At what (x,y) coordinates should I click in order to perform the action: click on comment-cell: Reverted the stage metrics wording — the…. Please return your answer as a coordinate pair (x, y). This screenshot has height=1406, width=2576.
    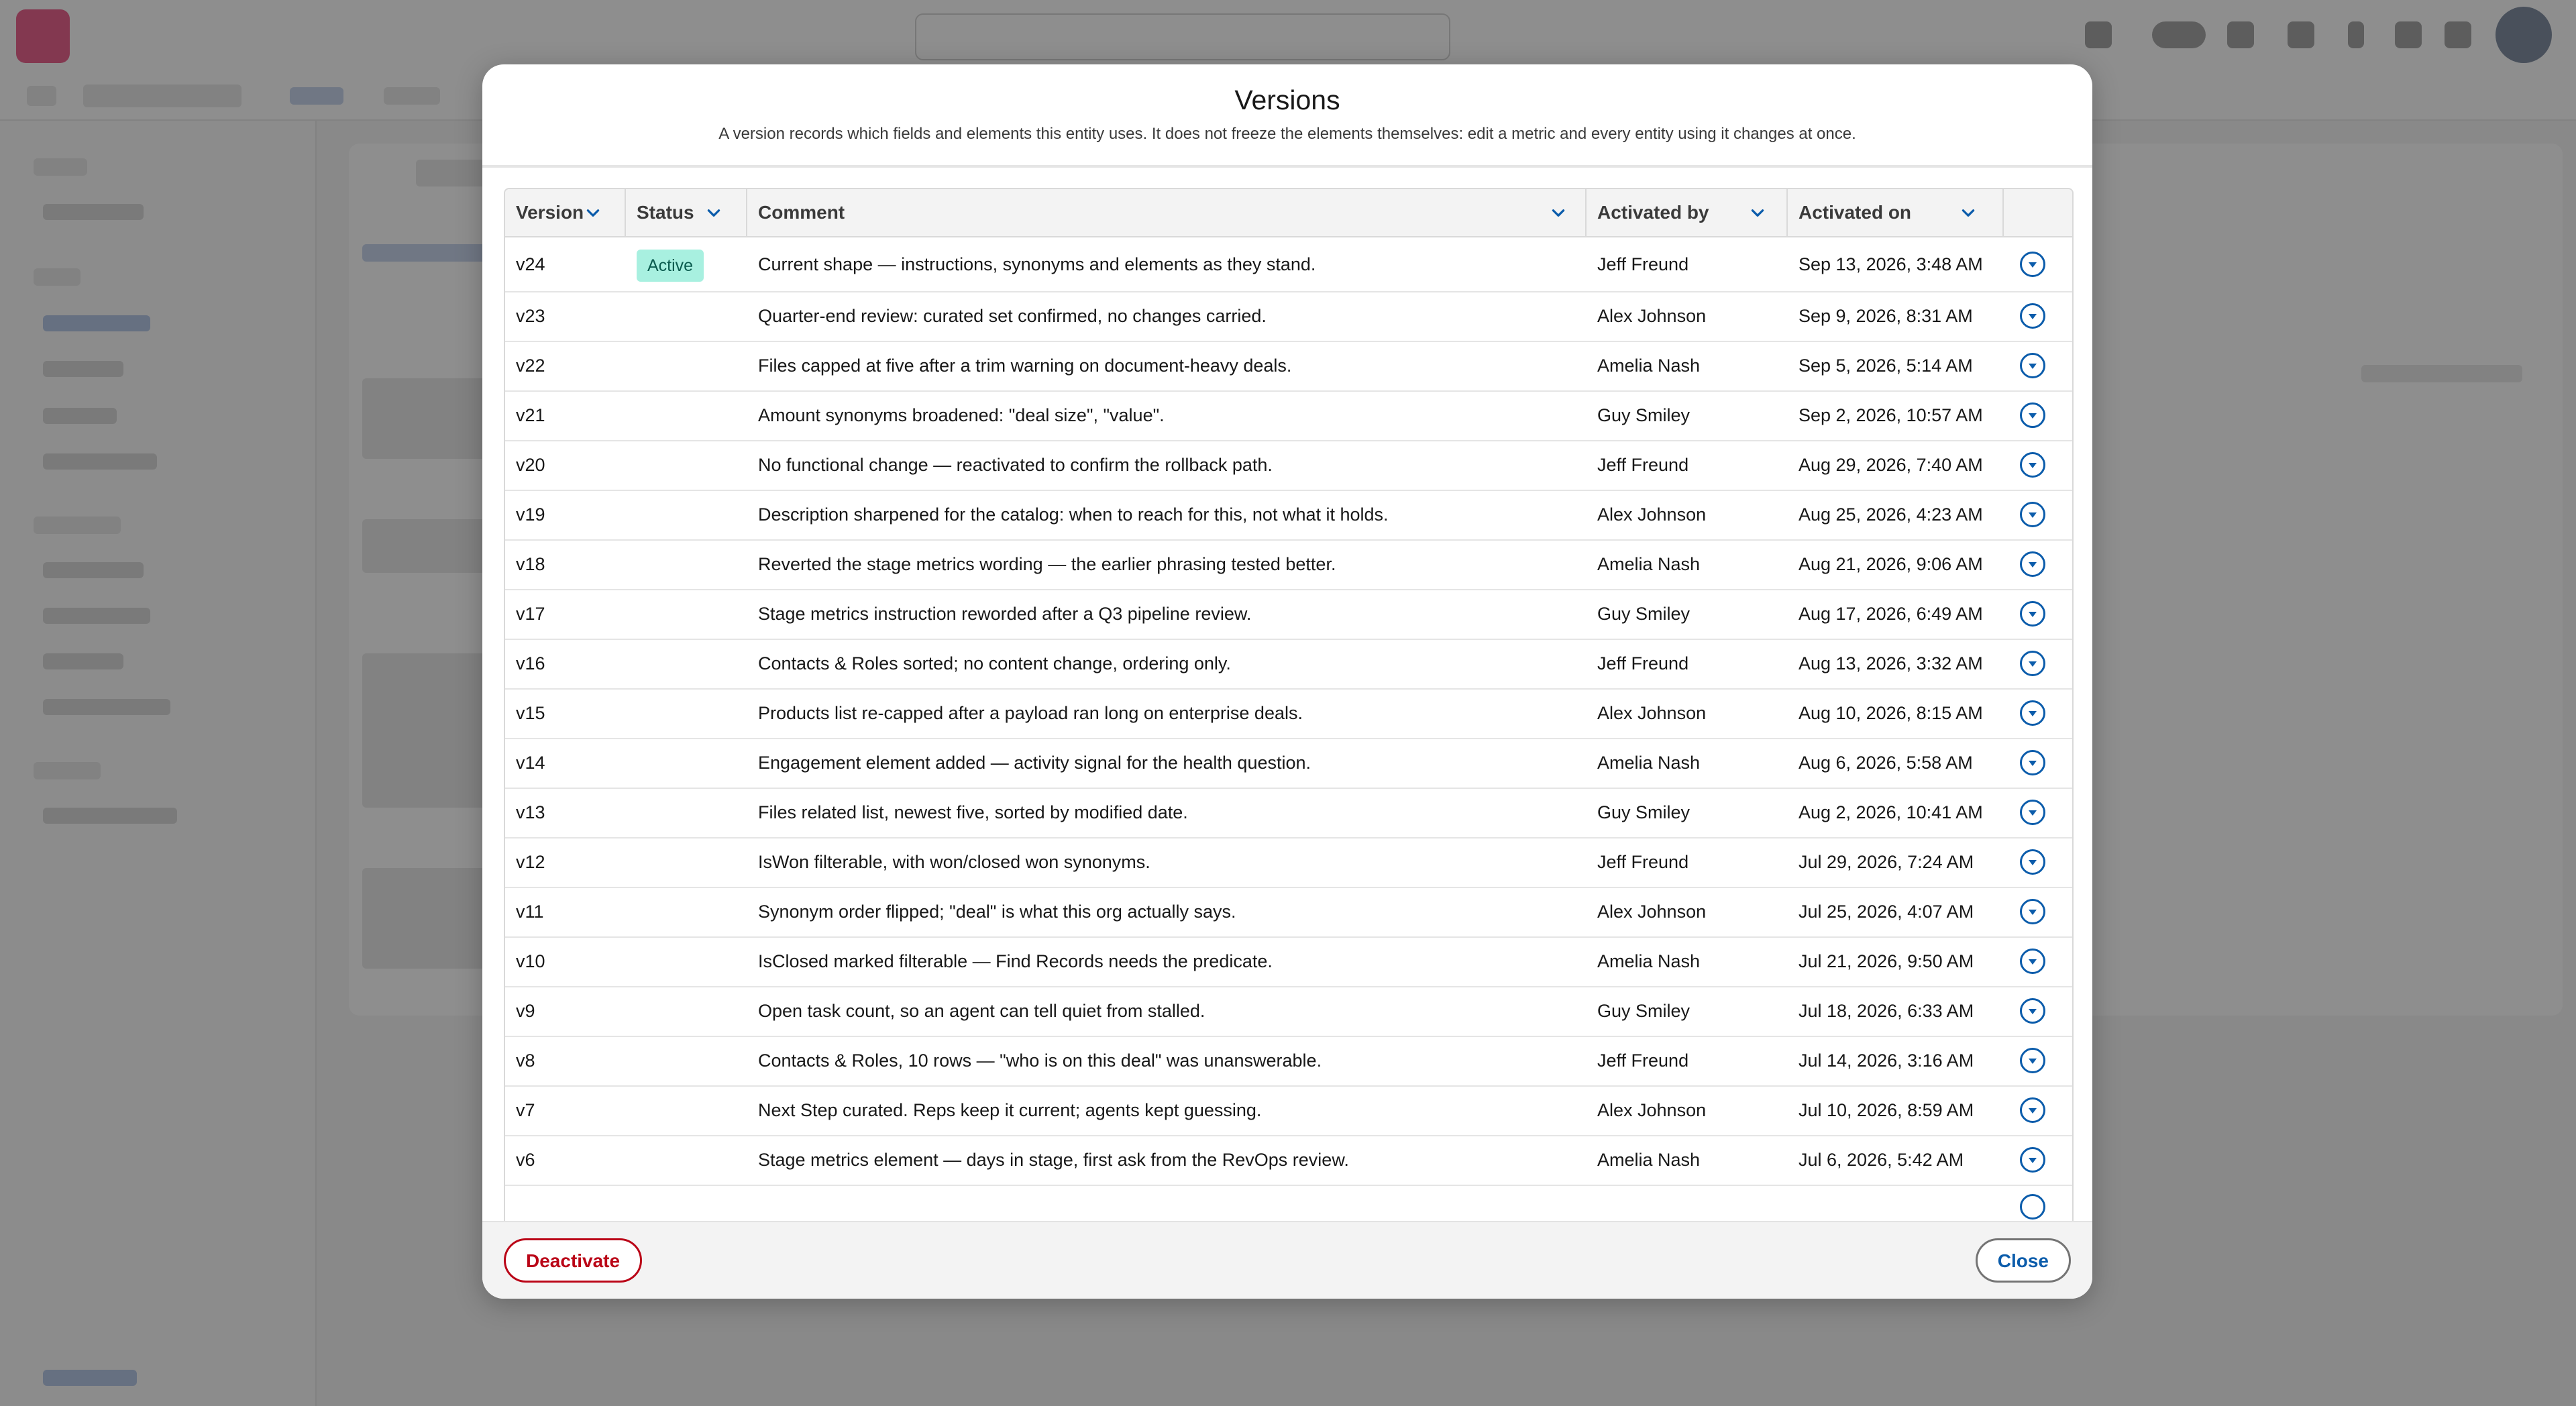
    Looking at the image, I should click on (1047, 564).